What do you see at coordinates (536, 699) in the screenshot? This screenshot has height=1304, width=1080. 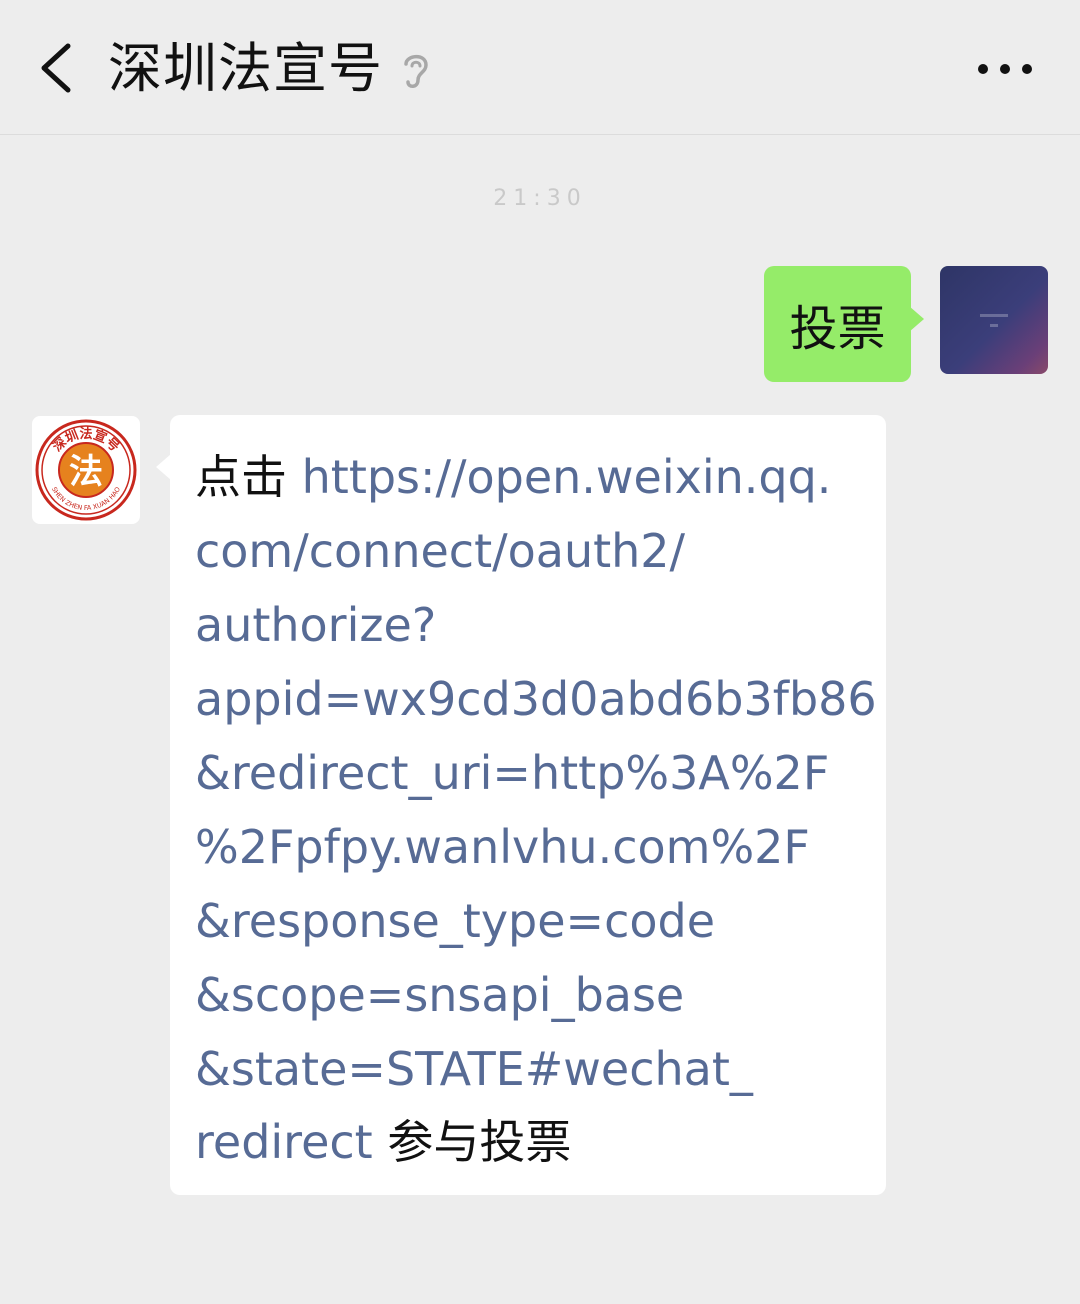 I see `auth-link-part: appid=wx9cd3d0abd6b3fb86` at bounding box center [536, 699].